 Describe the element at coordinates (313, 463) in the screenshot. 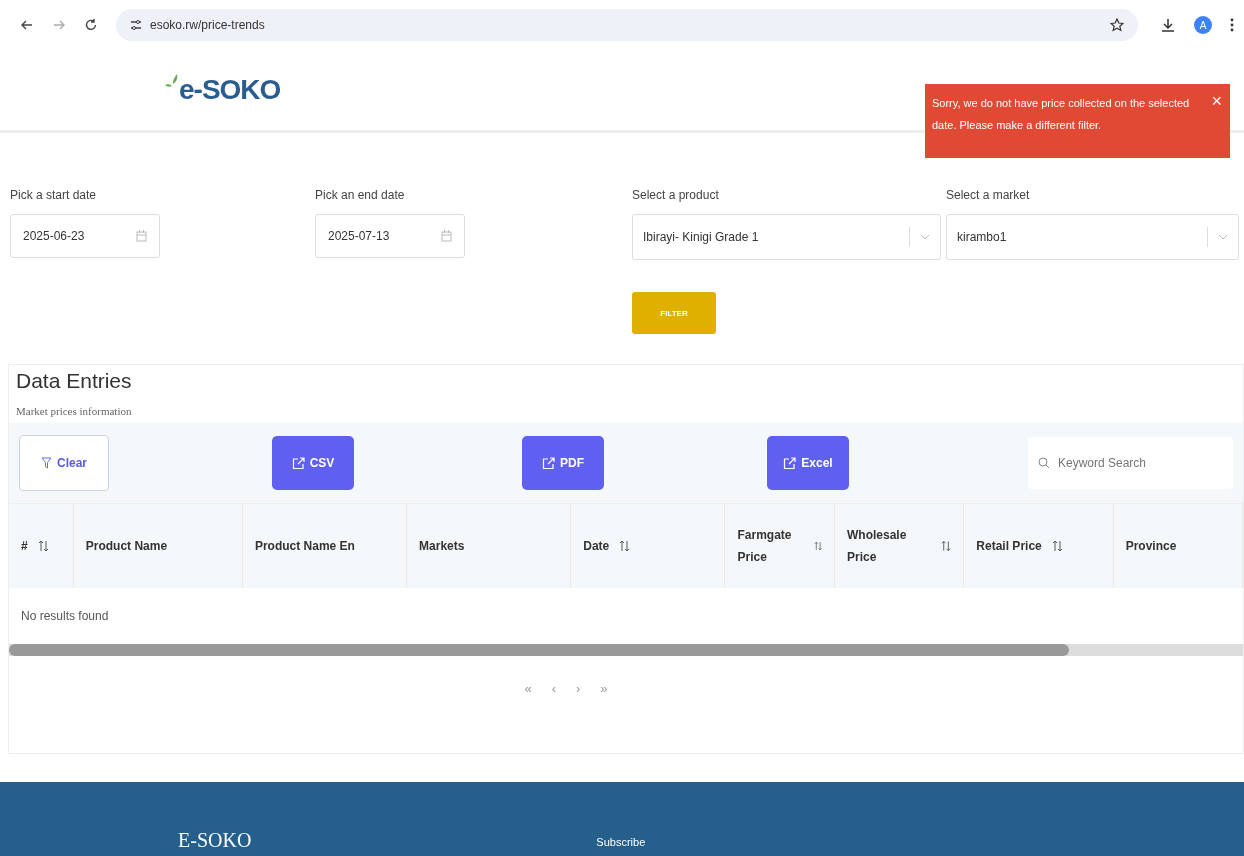

I see `export-button: CSV` at that location.